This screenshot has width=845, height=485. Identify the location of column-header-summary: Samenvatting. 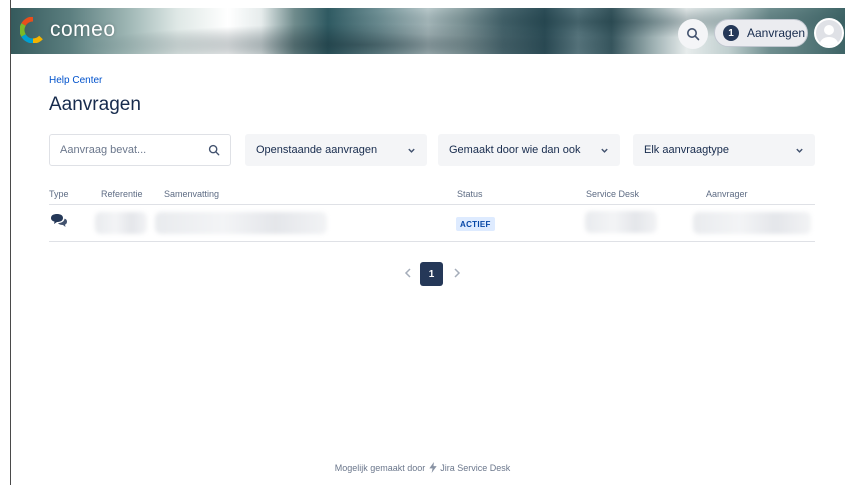
(192, 194).